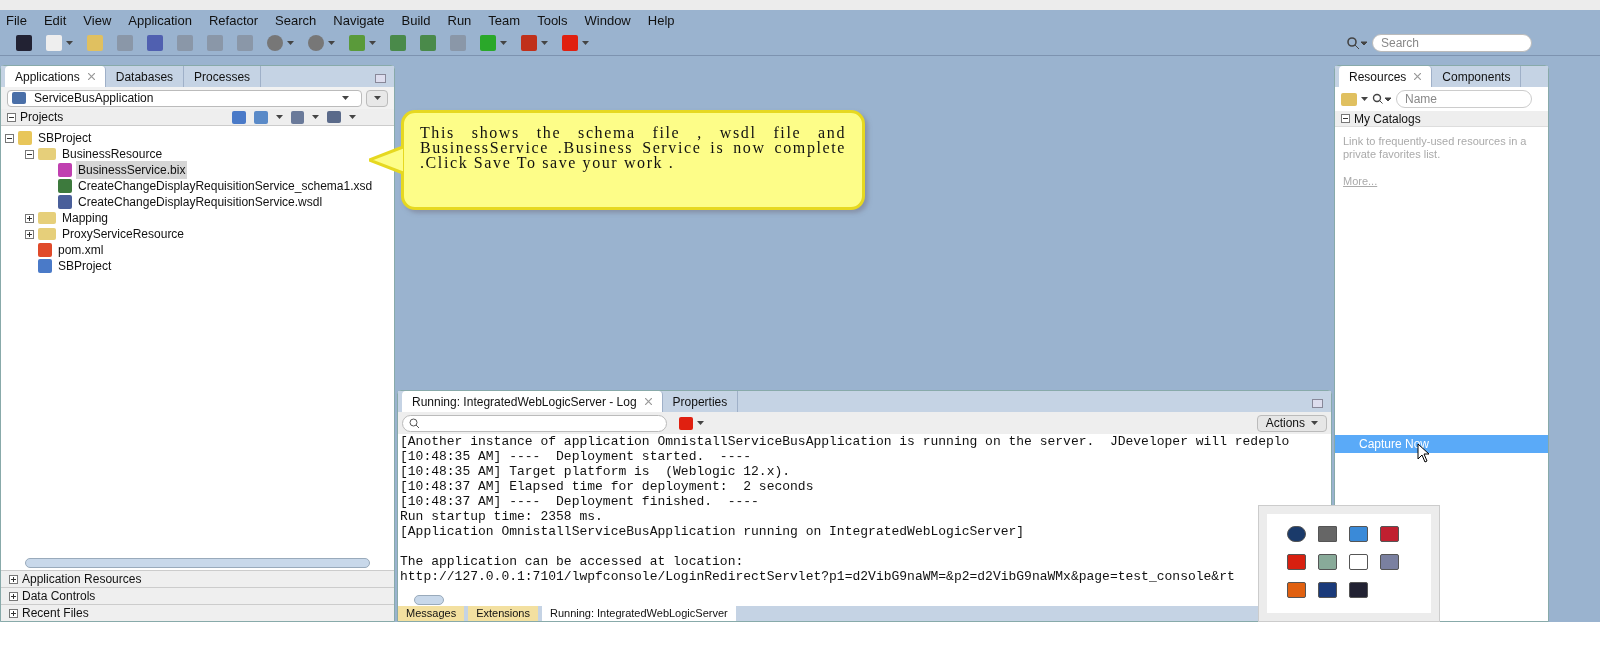 The width and height of the screenshot is (1600, 657). Describe the element at coordinates (1386, 76) in the screenshot. I see `panel-tab: Resources` at that location.